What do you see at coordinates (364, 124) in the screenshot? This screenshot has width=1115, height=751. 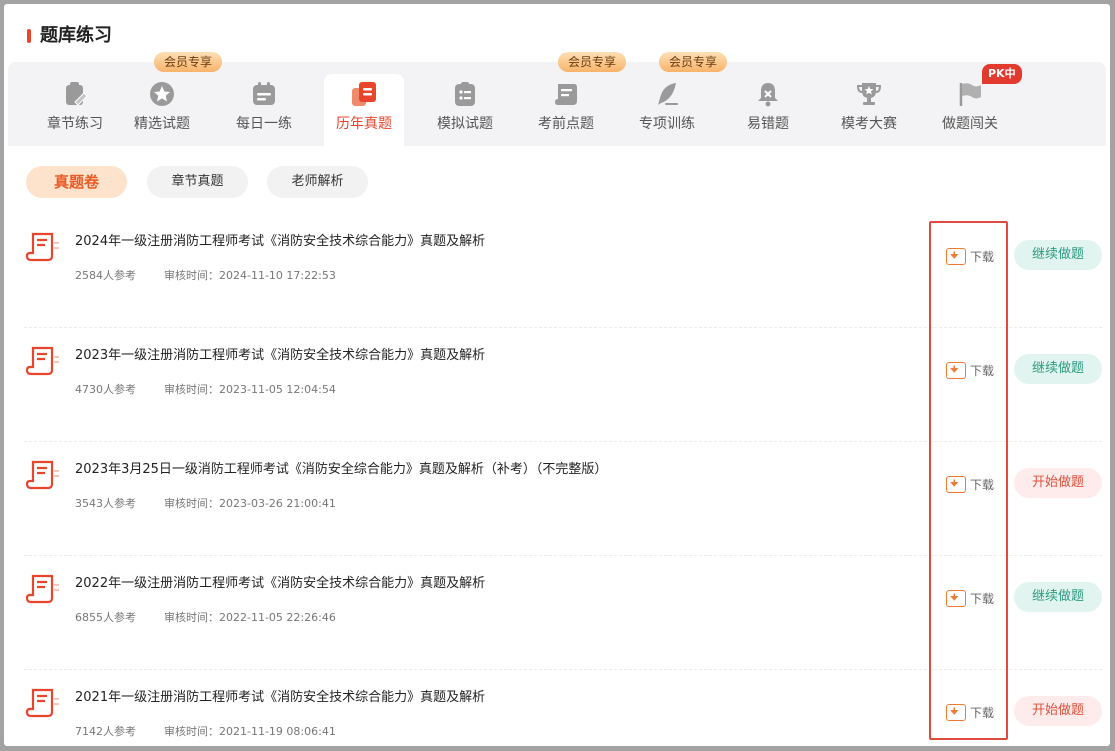 I see `tab-label: 历年真题` at bounding box center [364, 124].